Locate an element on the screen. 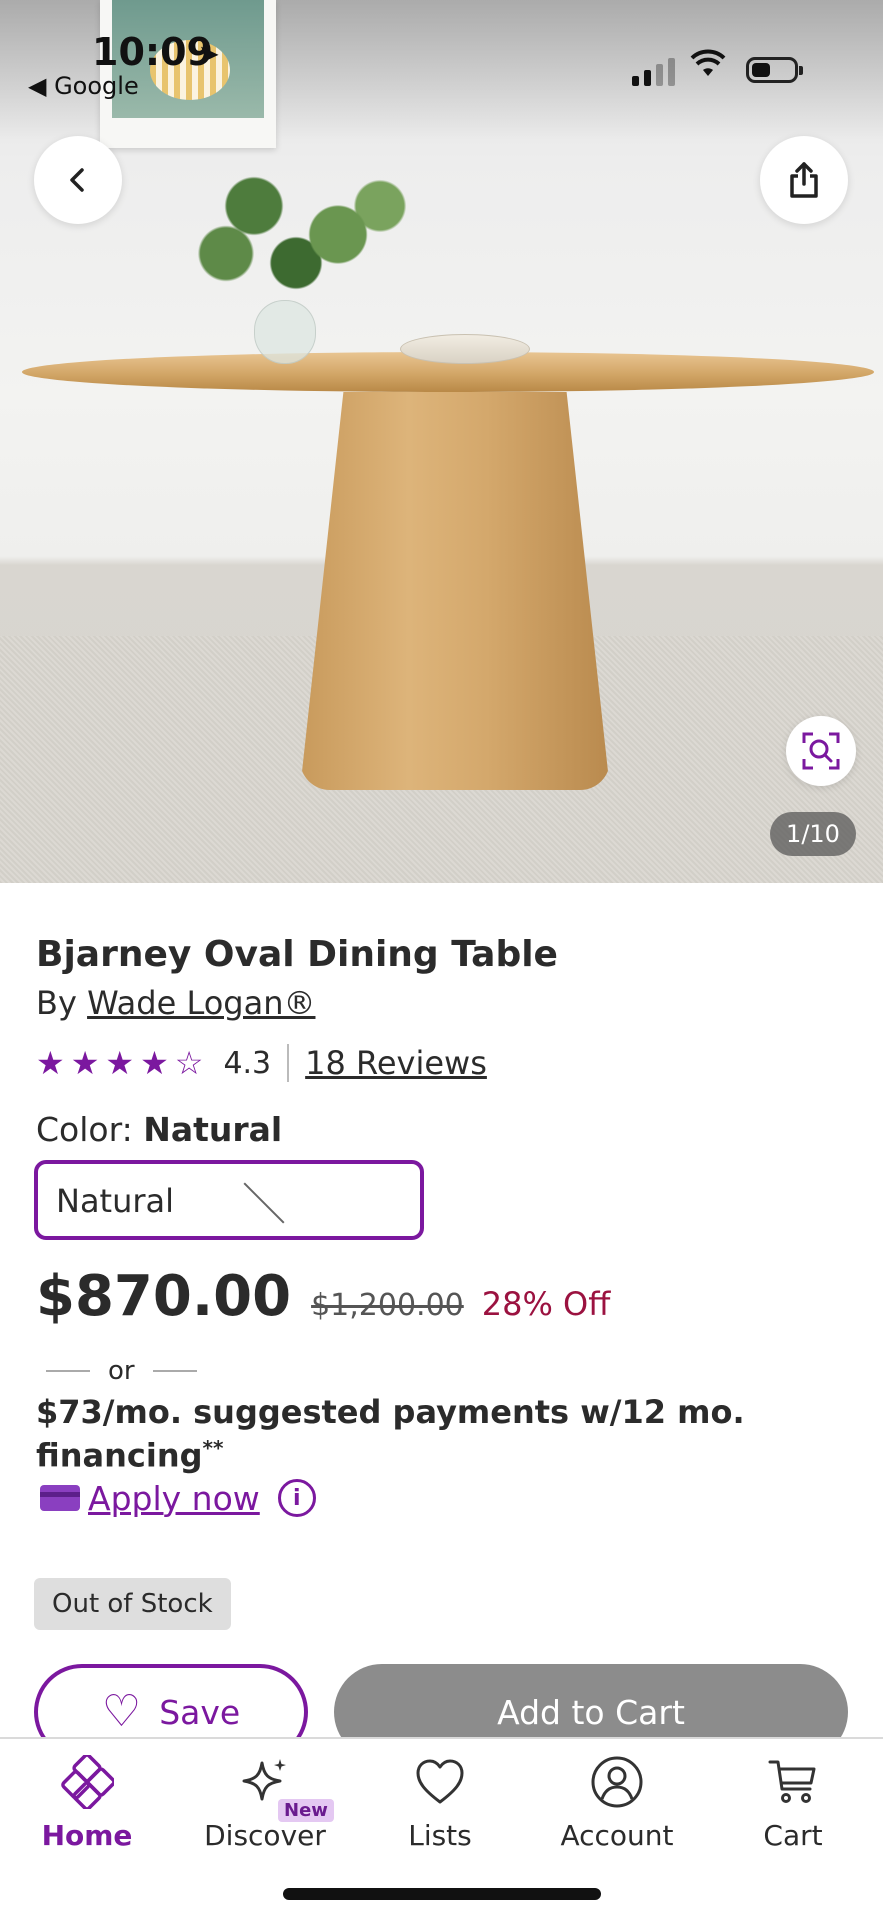  or-text: or is located at coordinates (121, 1371).